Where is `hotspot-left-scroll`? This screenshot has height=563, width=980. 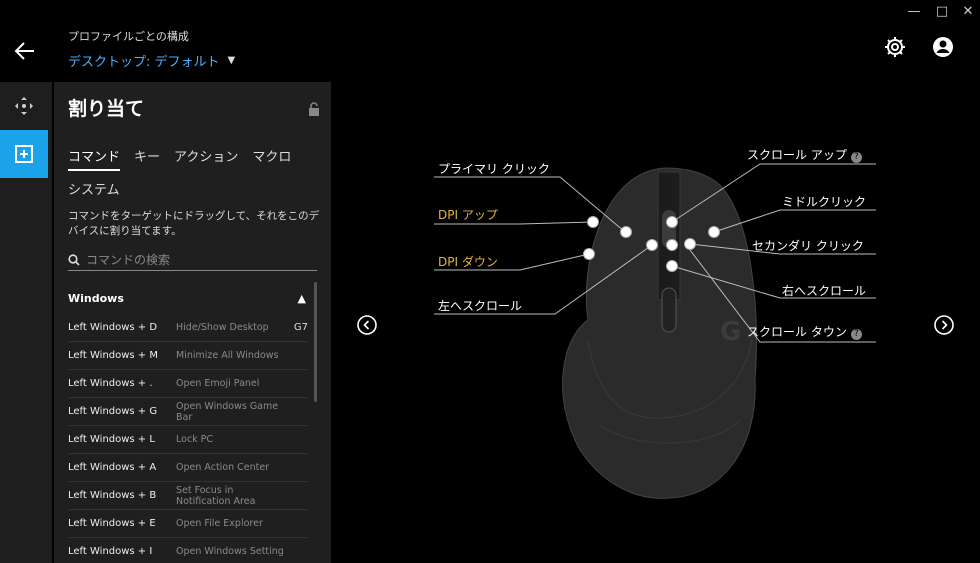 hotspot-left-scroll is located at coordinates (652, 245).